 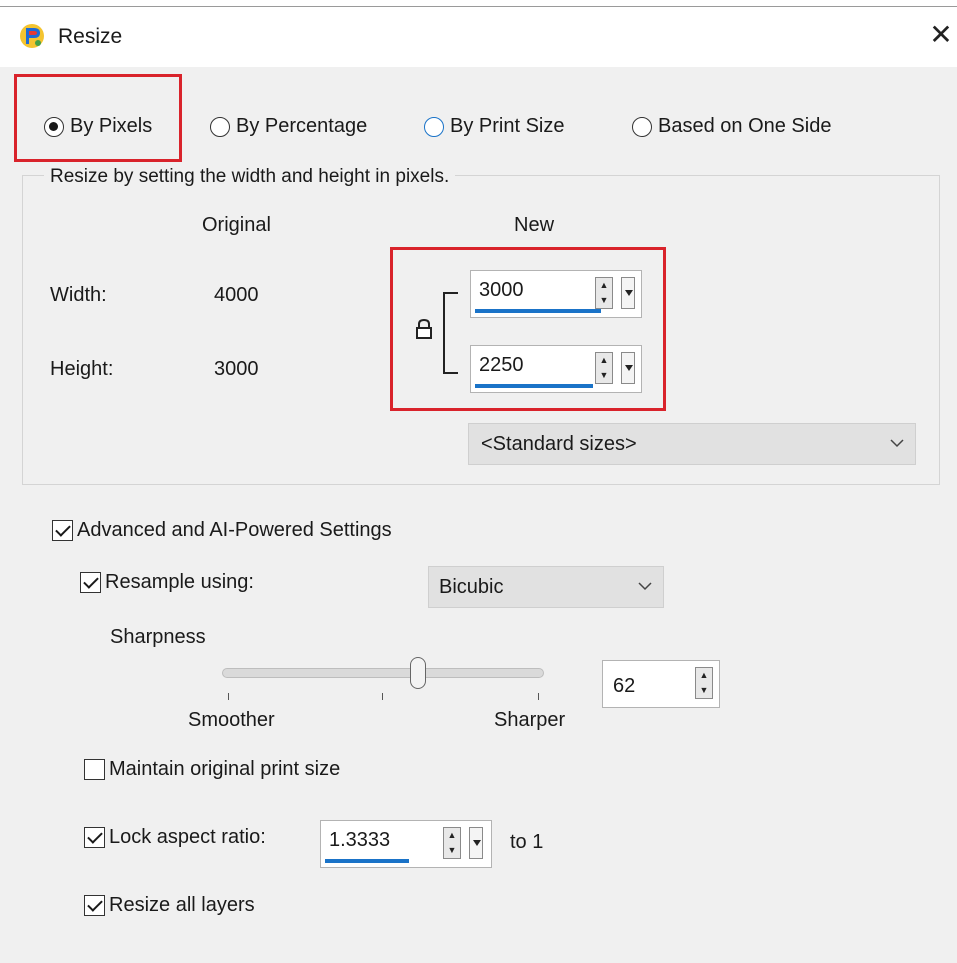 I want to click on close-icon: ✕, so click(x=941, y=35).